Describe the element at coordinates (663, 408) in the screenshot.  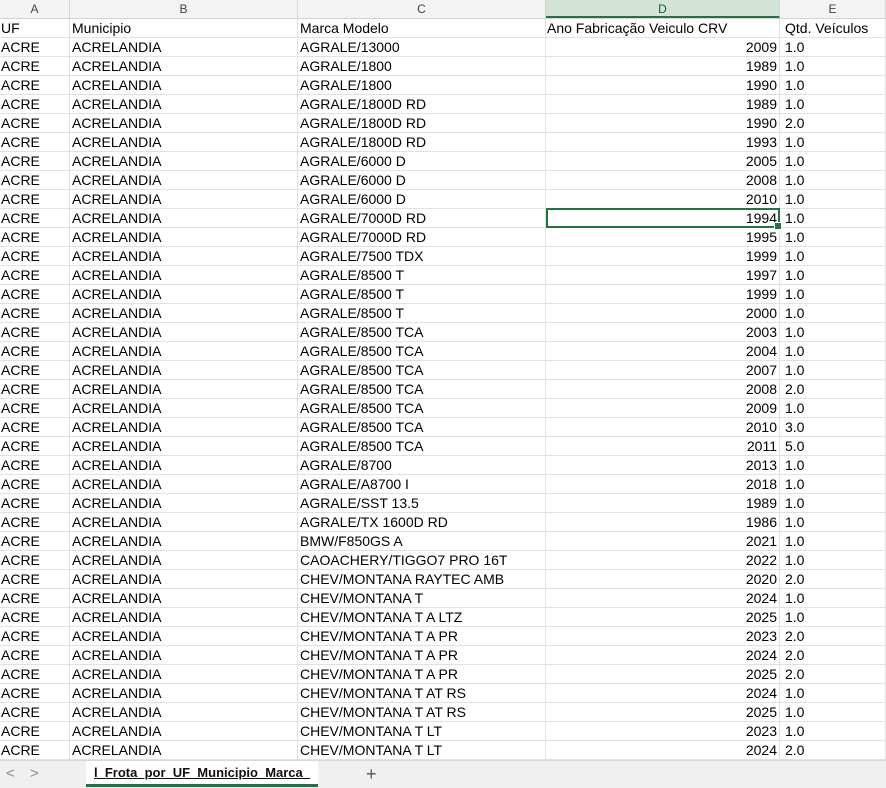
I see `cell-ano: 2009` at that location.